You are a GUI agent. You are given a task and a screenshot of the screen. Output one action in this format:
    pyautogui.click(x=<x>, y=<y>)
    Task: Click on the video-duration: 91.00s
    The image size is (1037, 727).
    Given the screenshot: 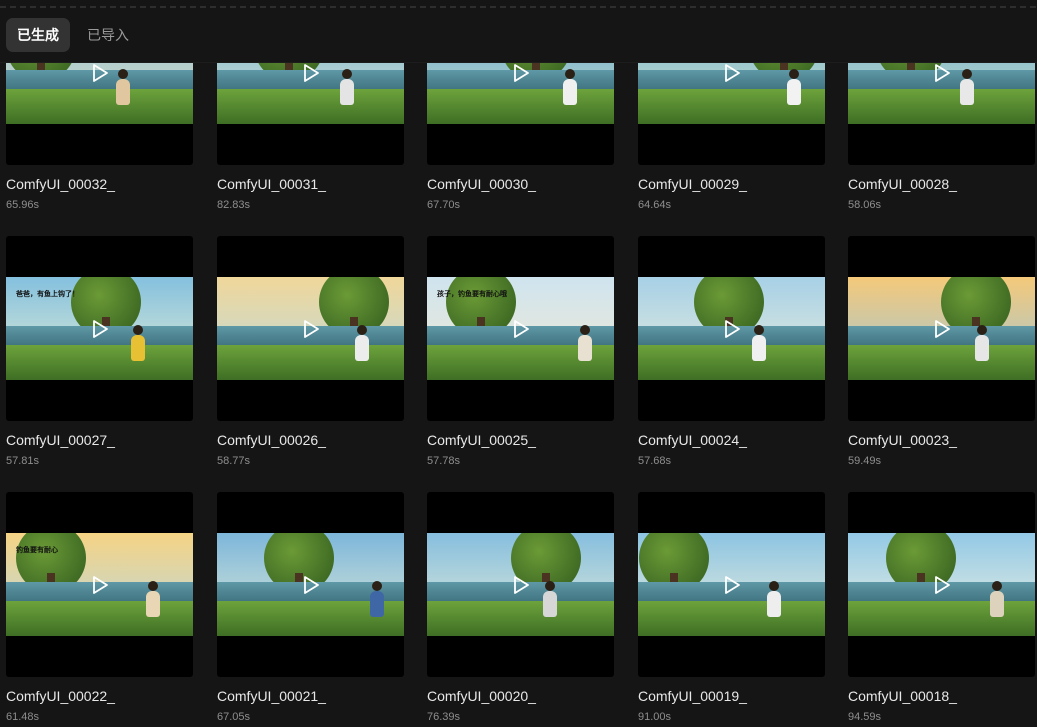 What is the action you would take?
    pyautogui.click(x=655, y=717)
    